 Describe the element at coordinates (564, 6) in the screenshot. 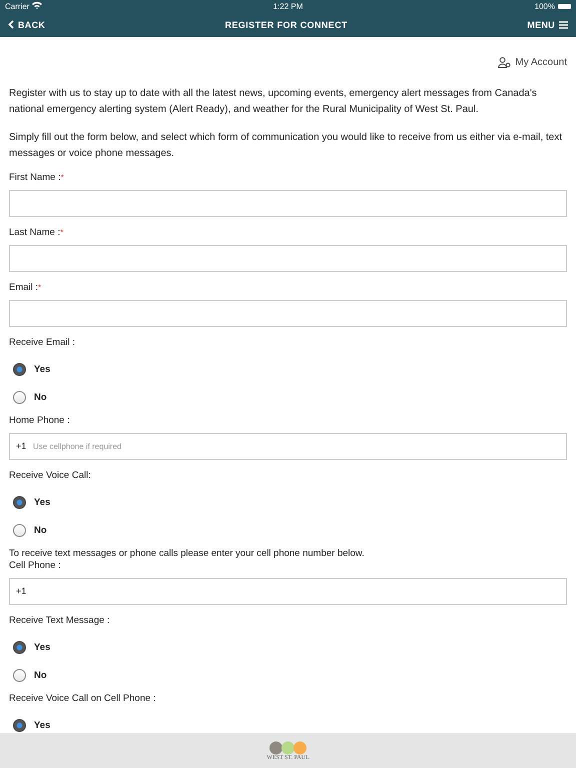

I see `battery-icon` at that location.